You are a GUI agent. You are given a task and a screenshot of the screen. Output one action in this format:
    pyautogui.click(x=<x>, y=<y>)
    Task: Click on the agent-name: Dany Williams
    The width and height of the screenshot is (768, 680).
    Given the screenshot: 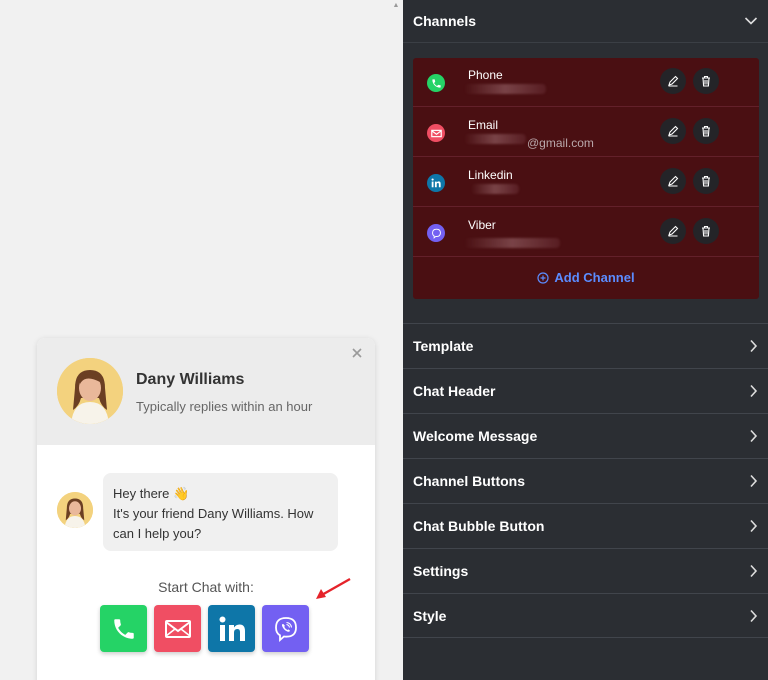 What is the action you would take?
    pyautogui.click(x=190, y=379)
    